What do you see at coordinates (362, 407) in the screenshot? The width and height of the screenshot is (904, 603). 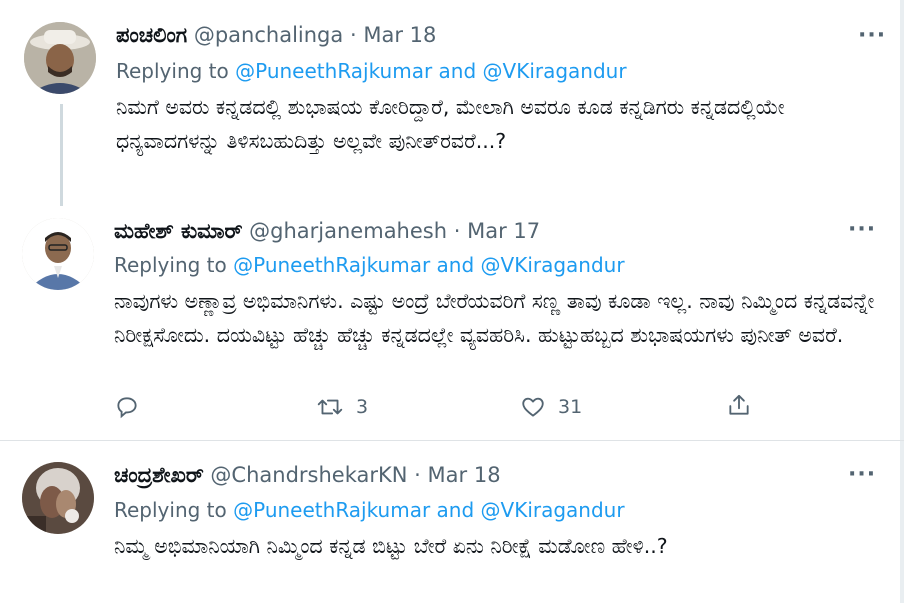 I see `retweet-count: 3` at bounding box center [362, 407].